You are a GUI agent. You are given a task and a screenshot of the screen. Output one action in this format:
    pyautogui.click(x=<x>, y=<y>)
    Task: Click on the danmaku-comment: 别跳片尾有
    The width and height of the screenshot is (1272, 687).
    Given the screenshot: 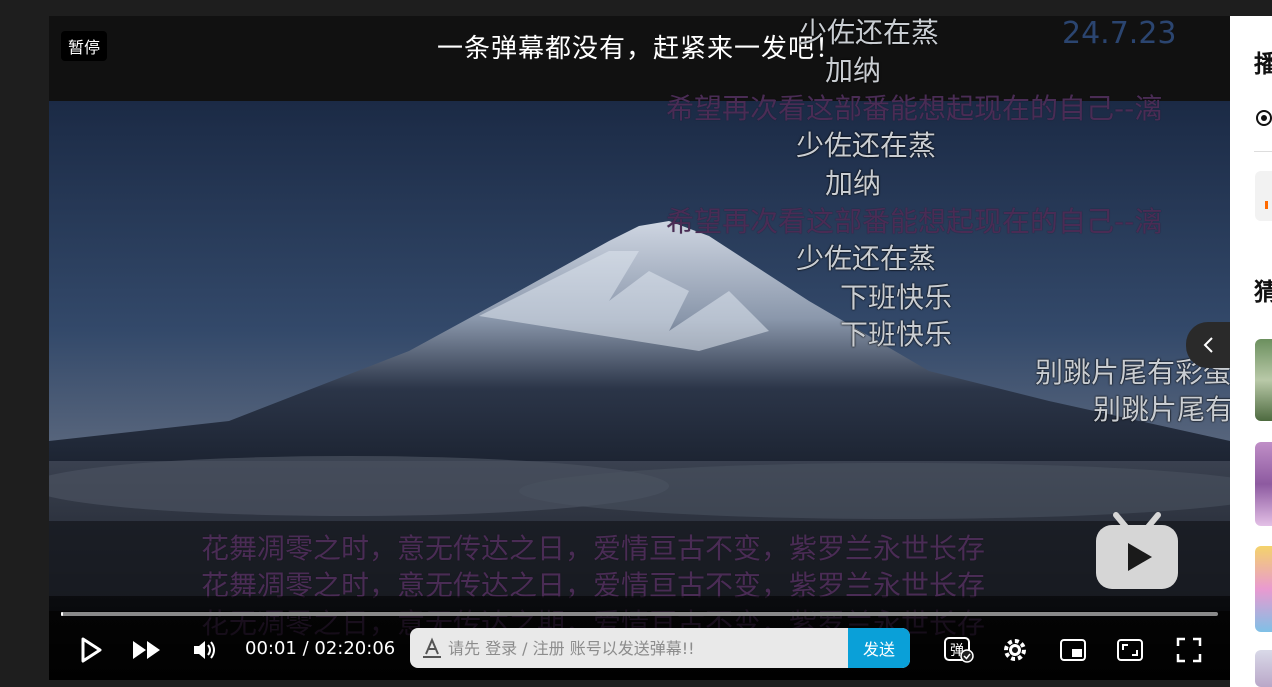 What is the action you would take?
    pyautogui.click(x=1161, y=409)
    